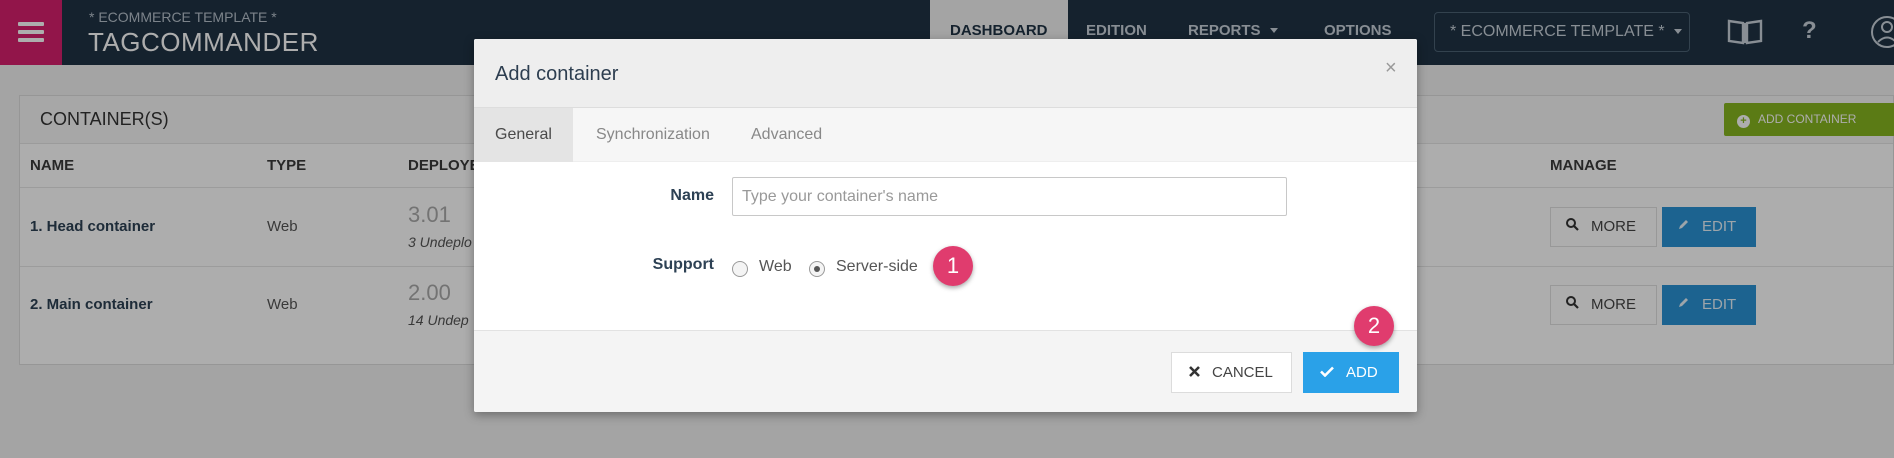  Describe the element at coordinates (653, 135) in the screenshot. I see `tab-synchronization: Synchronization` at that location.